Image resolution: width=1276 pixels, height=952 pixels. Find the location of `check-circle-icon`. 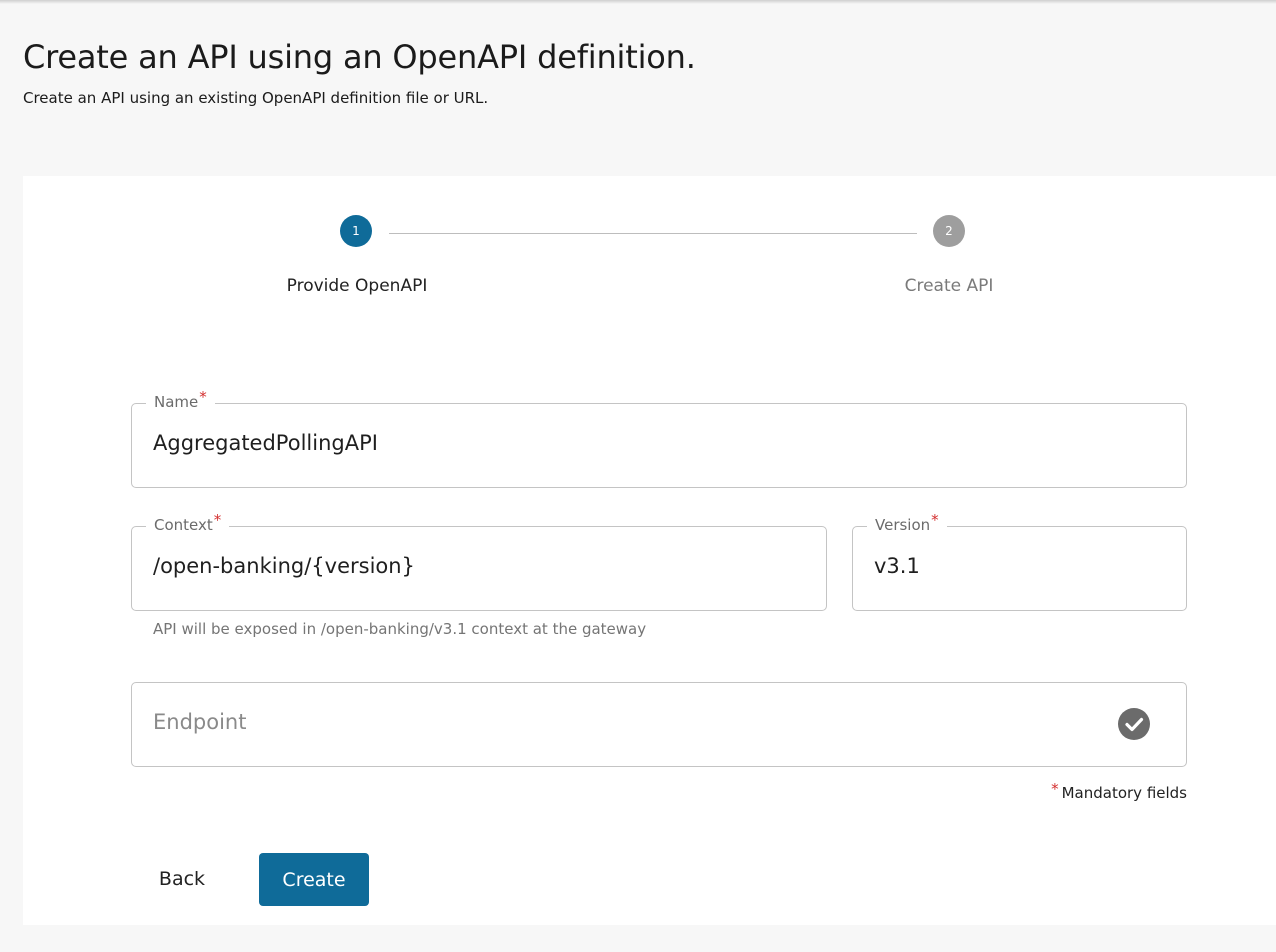

check-circle-icon is located at coordinates (1134, 724).